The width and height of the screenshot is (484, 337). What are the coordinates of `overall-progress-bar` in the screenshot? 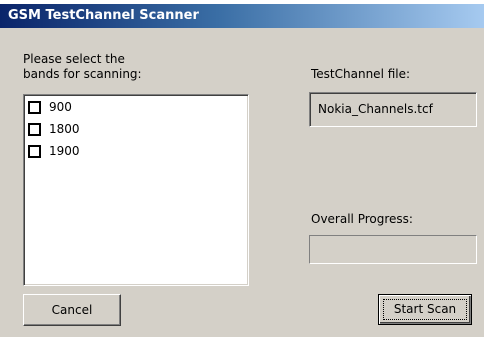 It's located at (393, 249).